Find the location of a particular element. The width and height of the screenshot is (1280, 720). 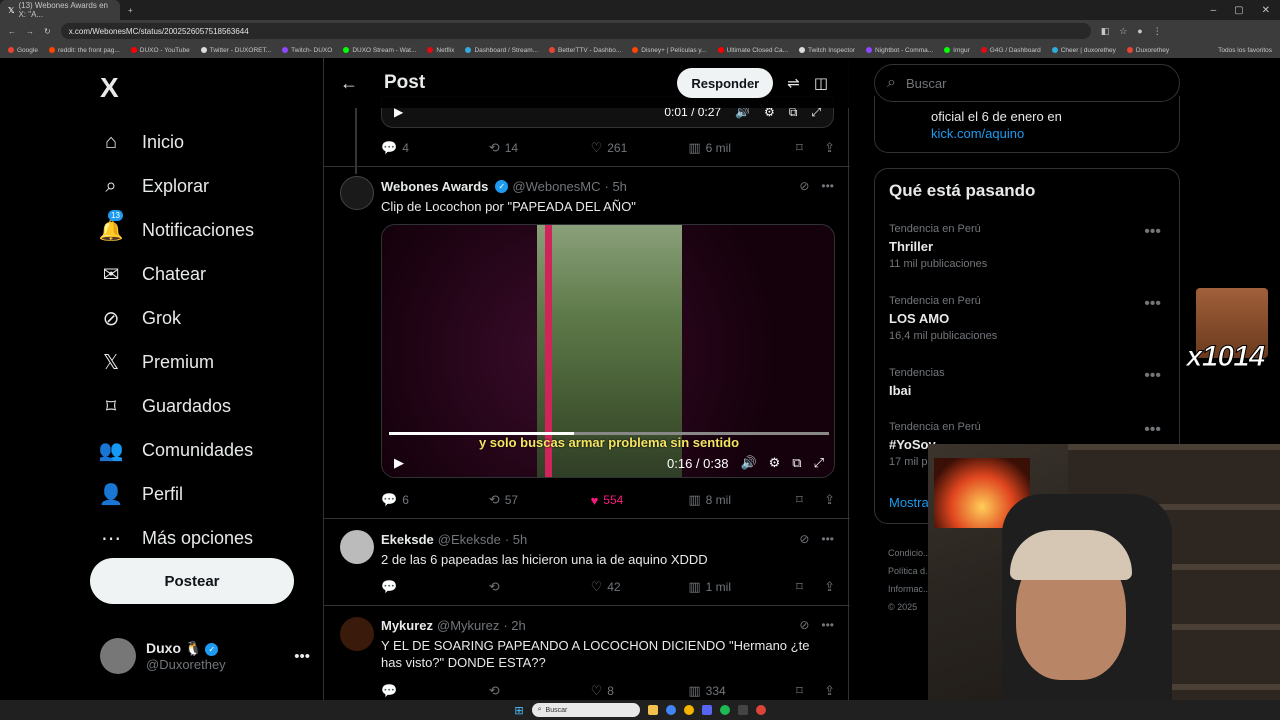

author-handle: @Mykurez is located at coordinates (468, 625).